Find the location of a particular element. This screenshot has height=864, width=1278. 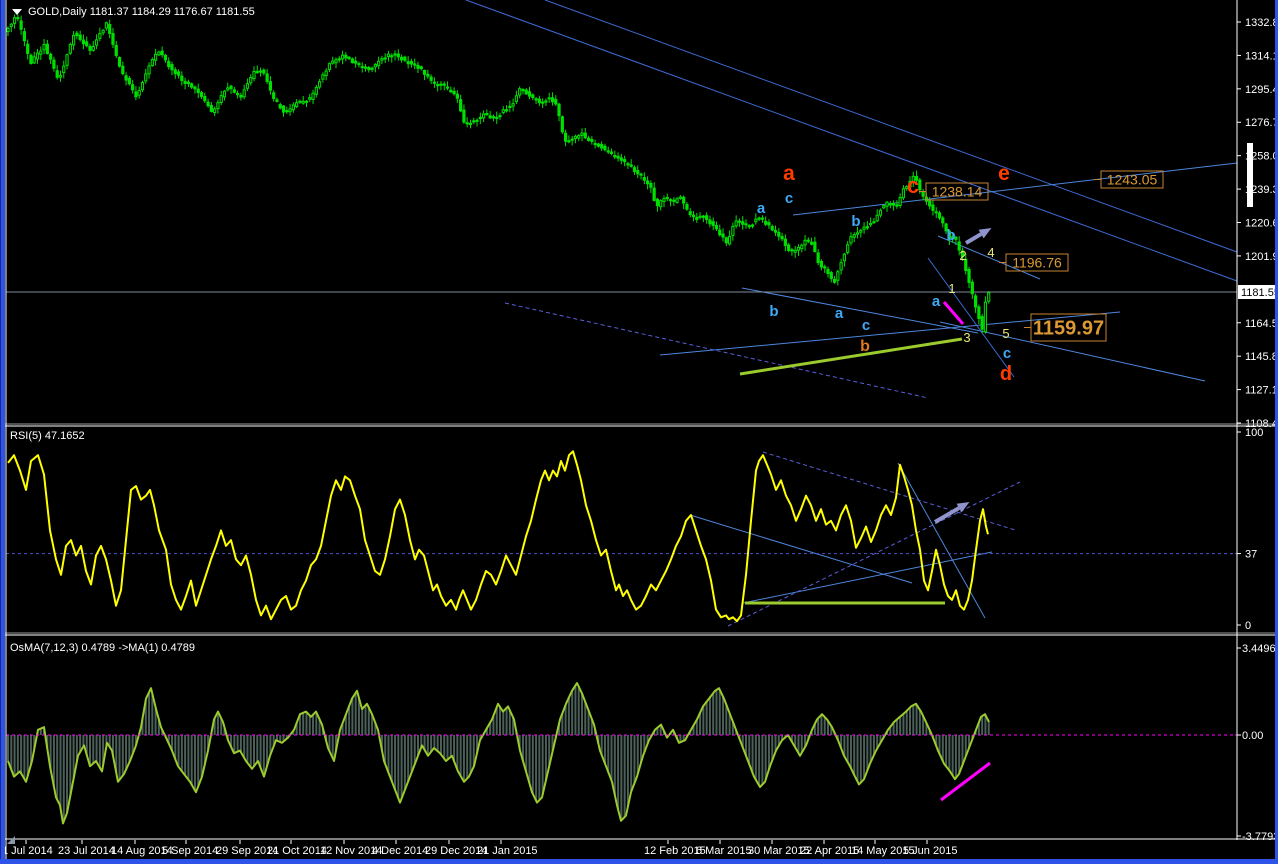

wave-number-label: 1 is located at coordinates (951, 288).